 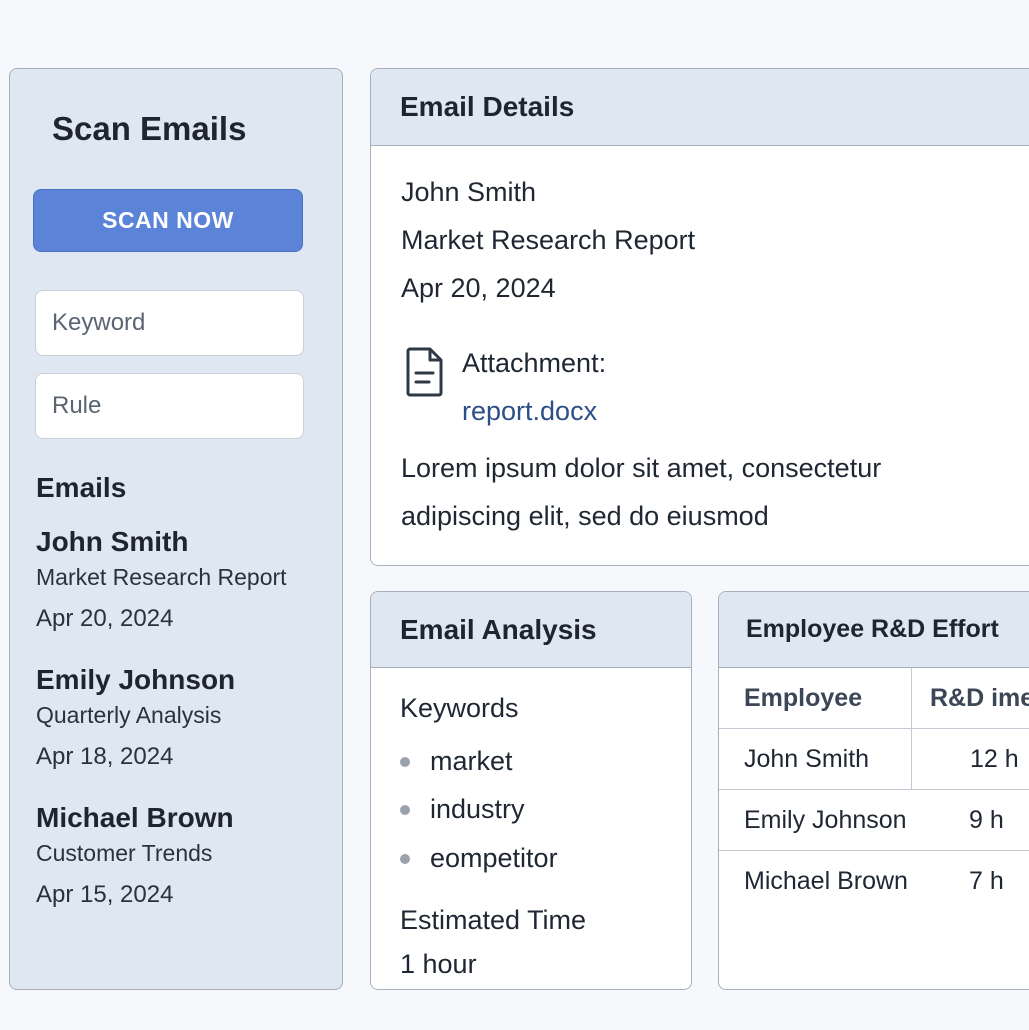 What do you see at coordinates (438, 964) in the screenshot?
I see `estimated-time-value: 1 hour` at bounding box center [438, 964].